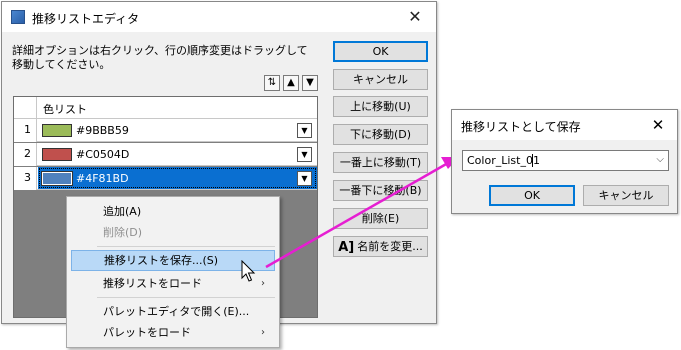  Describe the element at coordinates (532, 160) in the screenshot. I see `text-caret` at that location.